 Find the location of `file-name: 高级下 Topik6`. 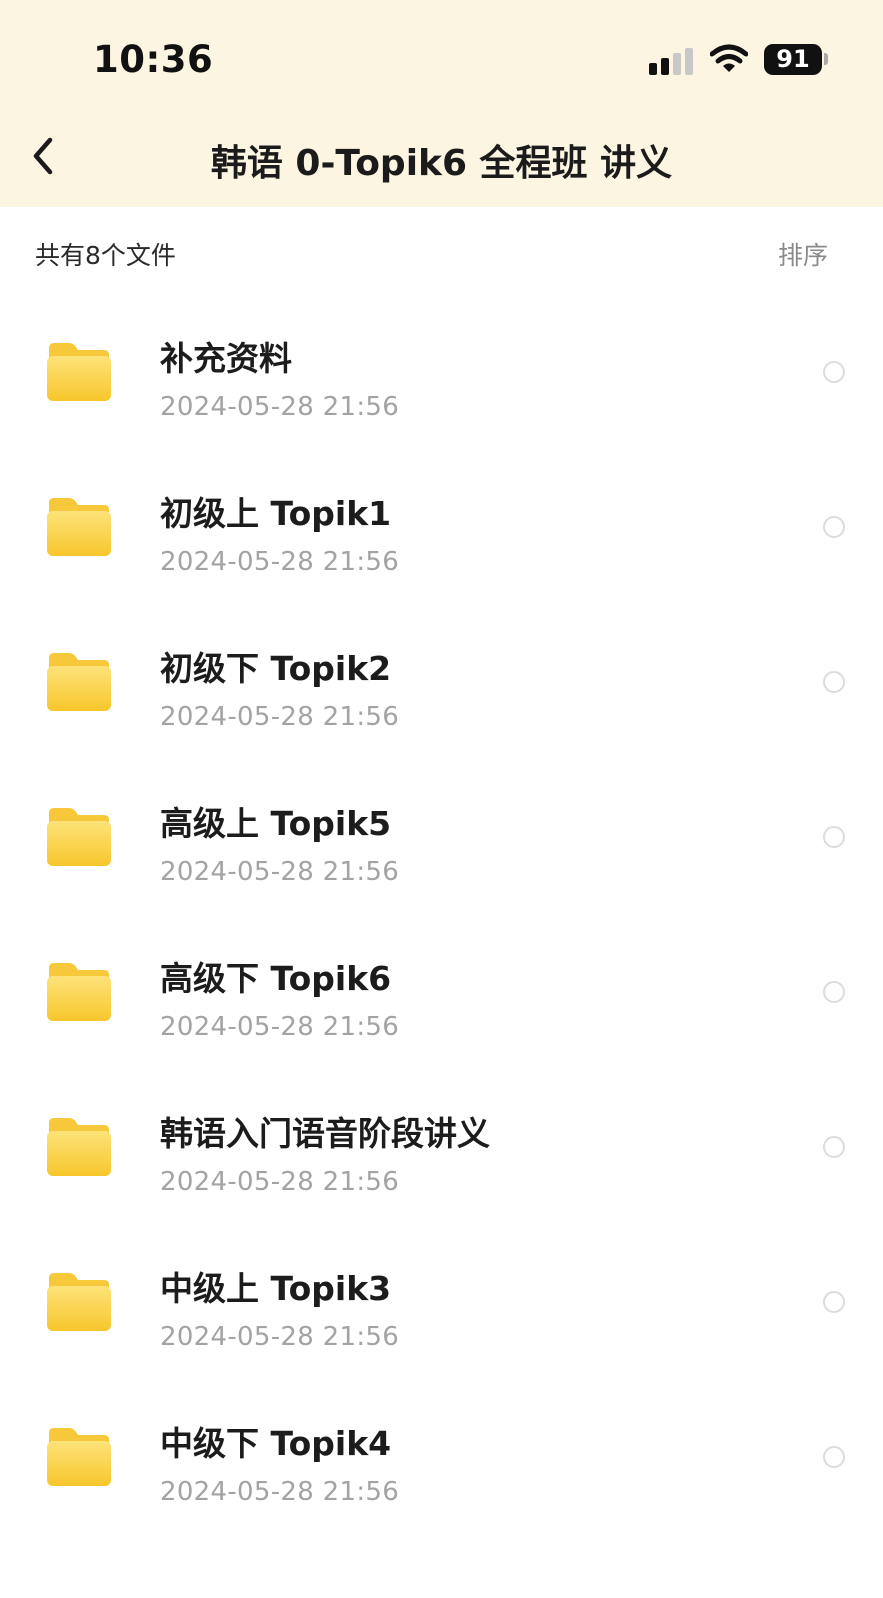

file-name: 高级下 Topik6 is located at coordinates (276, 978).